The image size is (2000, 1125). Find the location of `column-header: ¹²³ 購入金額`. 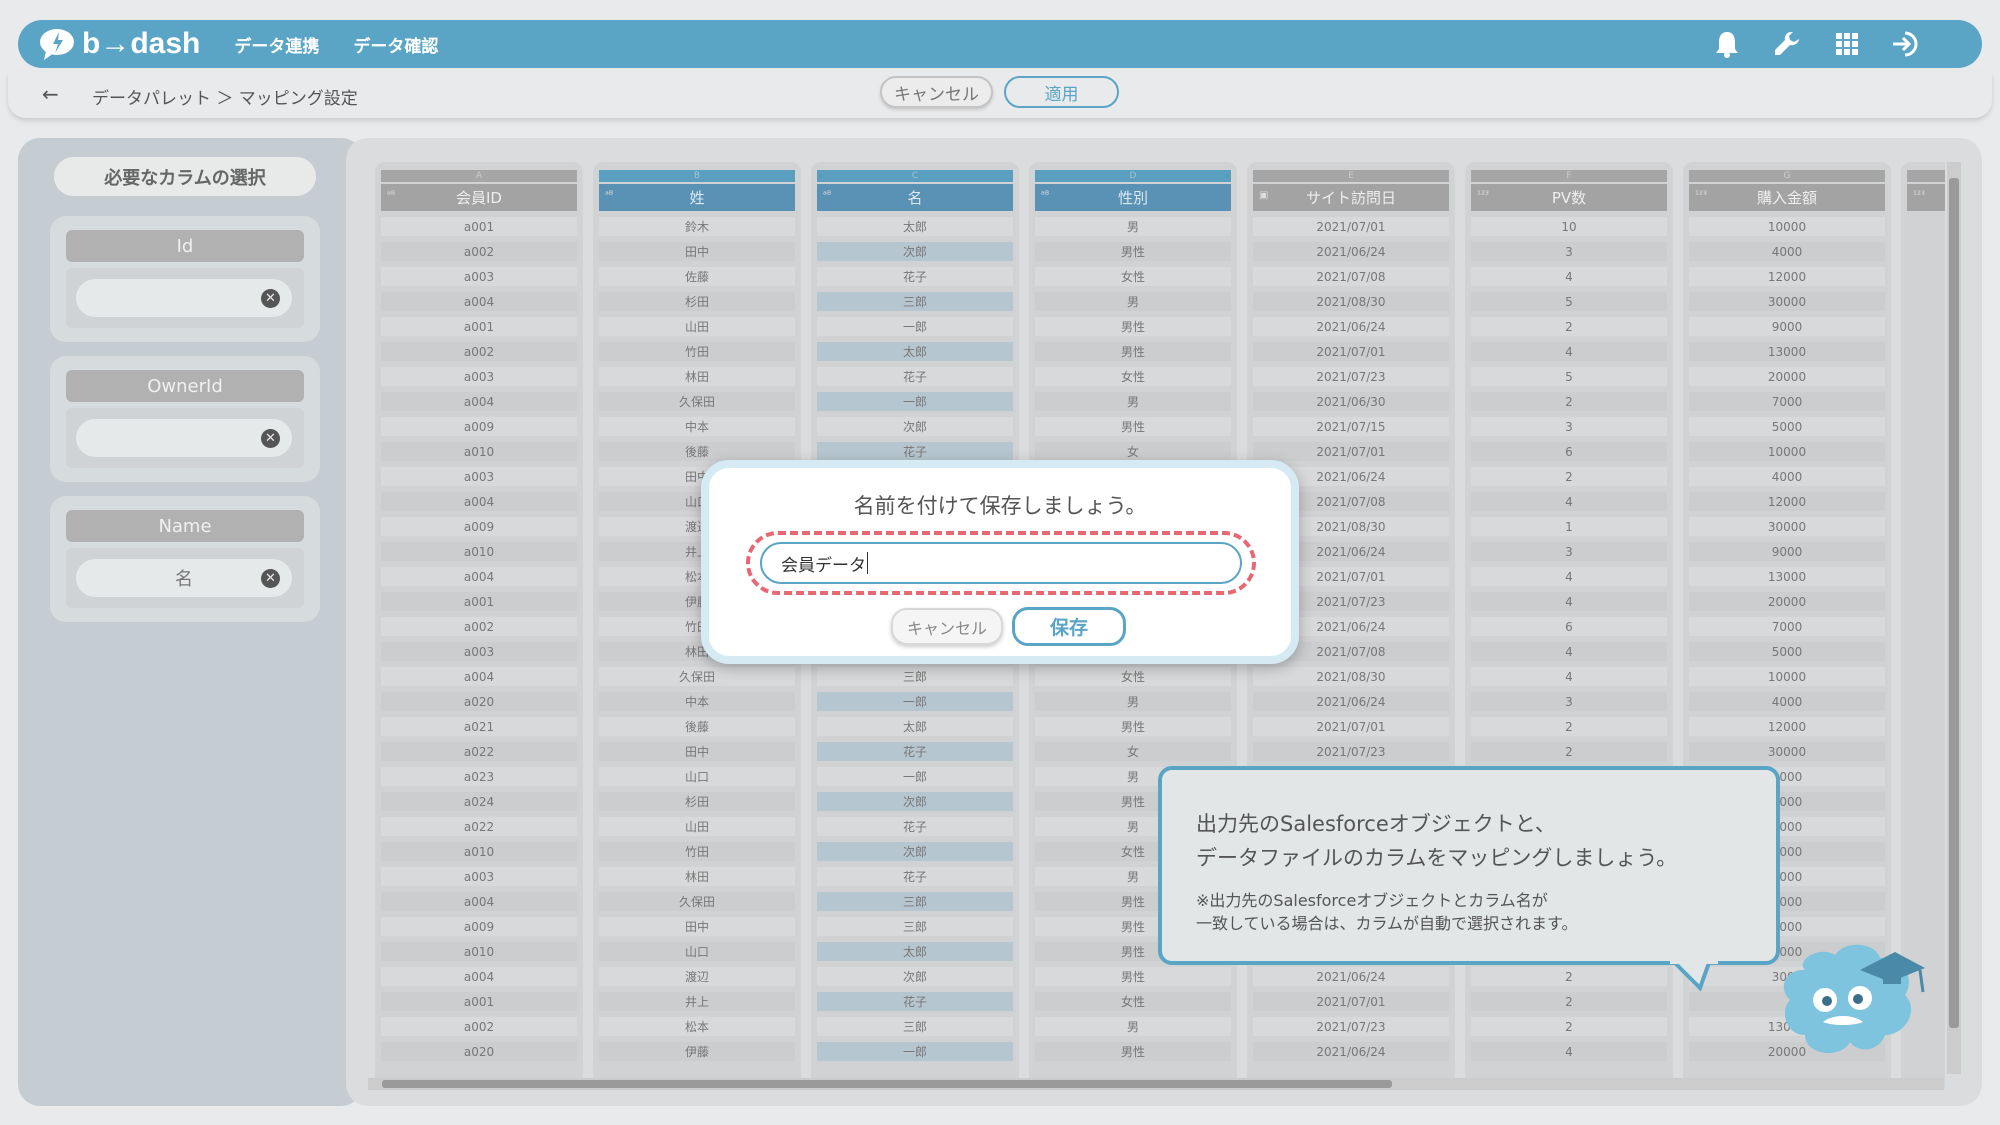

column-header: ¹²³ 購入金額 is located at coordinates (1787, 197).